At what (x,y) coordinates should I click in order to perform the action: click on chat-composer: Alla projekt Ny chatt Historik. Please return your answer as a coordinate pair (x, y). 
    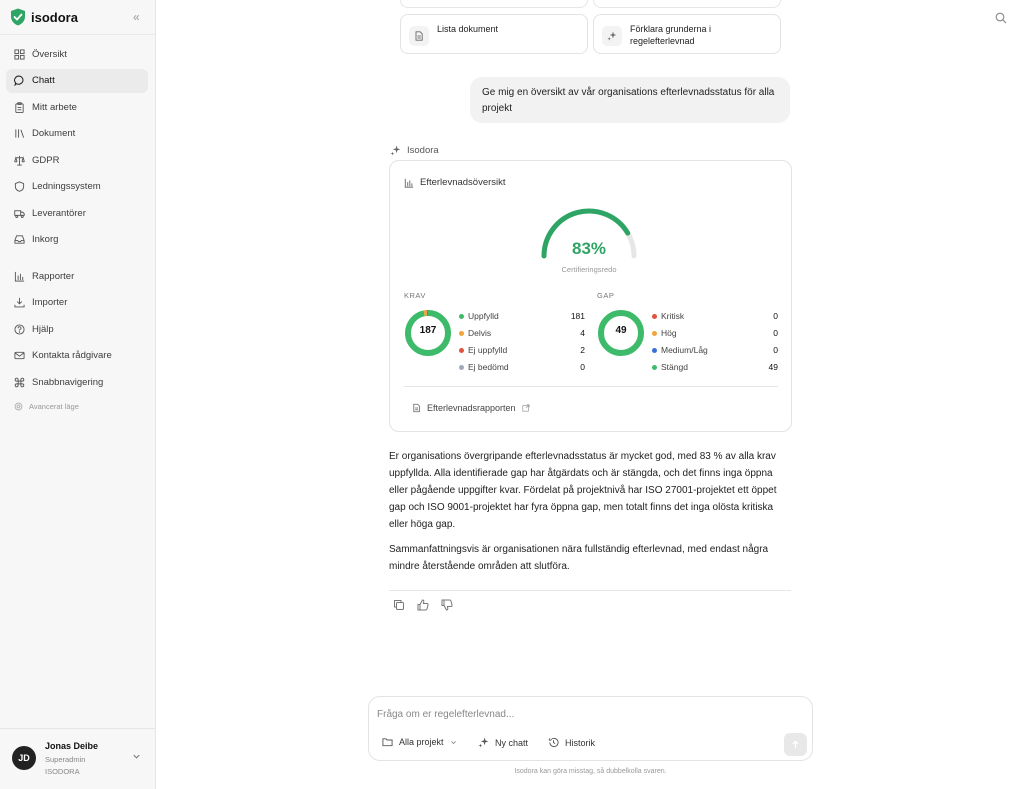
    Looking at the image, I should click on (590, 728).